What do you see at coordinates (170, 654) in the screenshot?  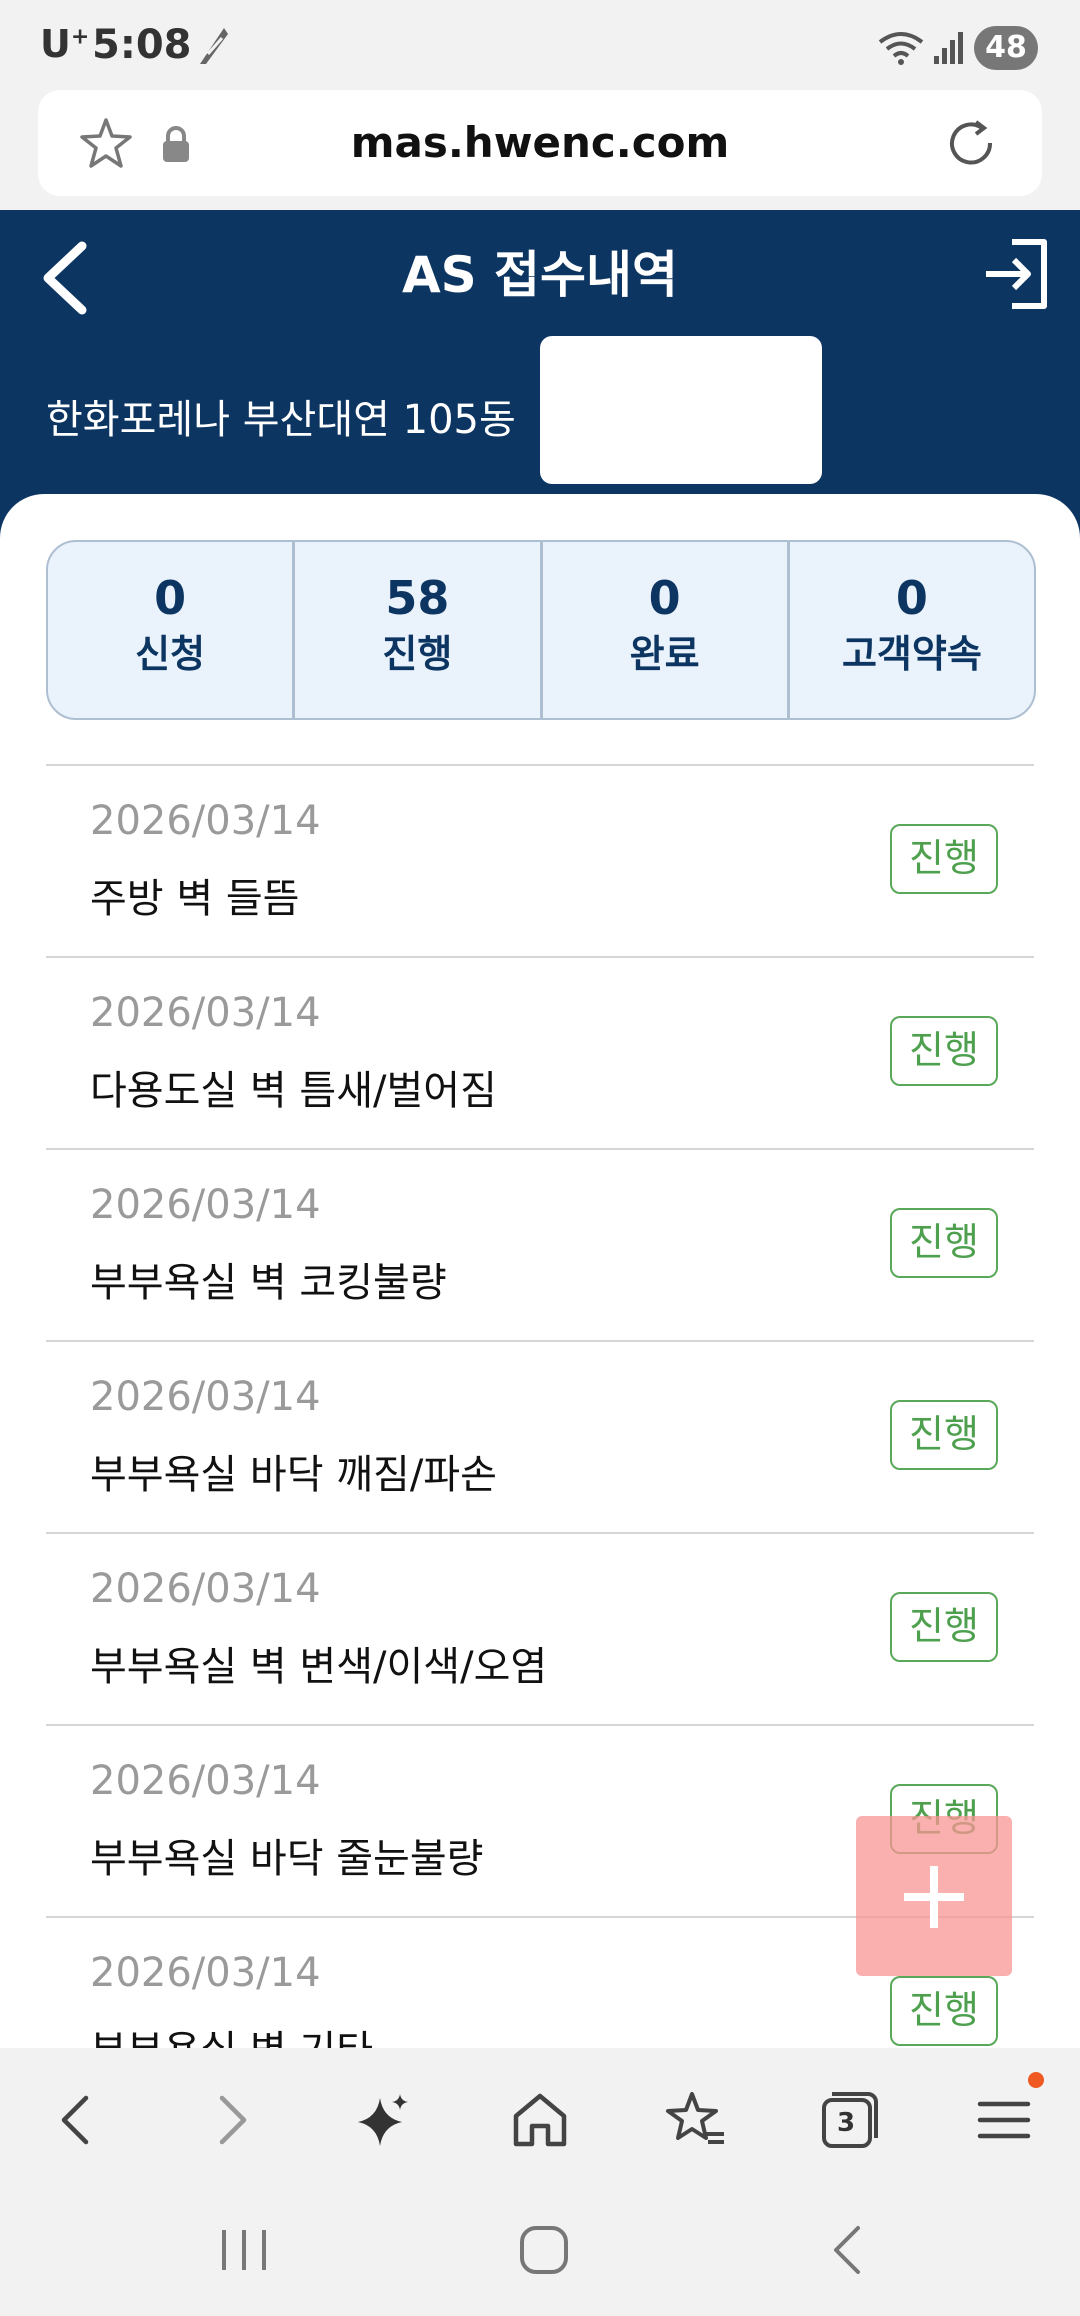 I see `stat-label: 신청` at bounding box center [170, 654].